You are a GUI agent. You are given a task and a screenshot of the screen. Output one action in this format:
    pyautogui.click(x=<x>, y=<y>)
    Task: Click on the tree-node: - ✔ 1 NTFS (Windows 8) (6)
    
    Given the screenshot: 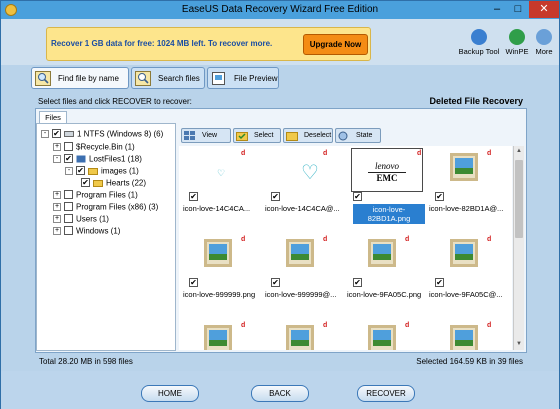 What is the action you would take?
    pyautogui.click(x=102, y=135)
    